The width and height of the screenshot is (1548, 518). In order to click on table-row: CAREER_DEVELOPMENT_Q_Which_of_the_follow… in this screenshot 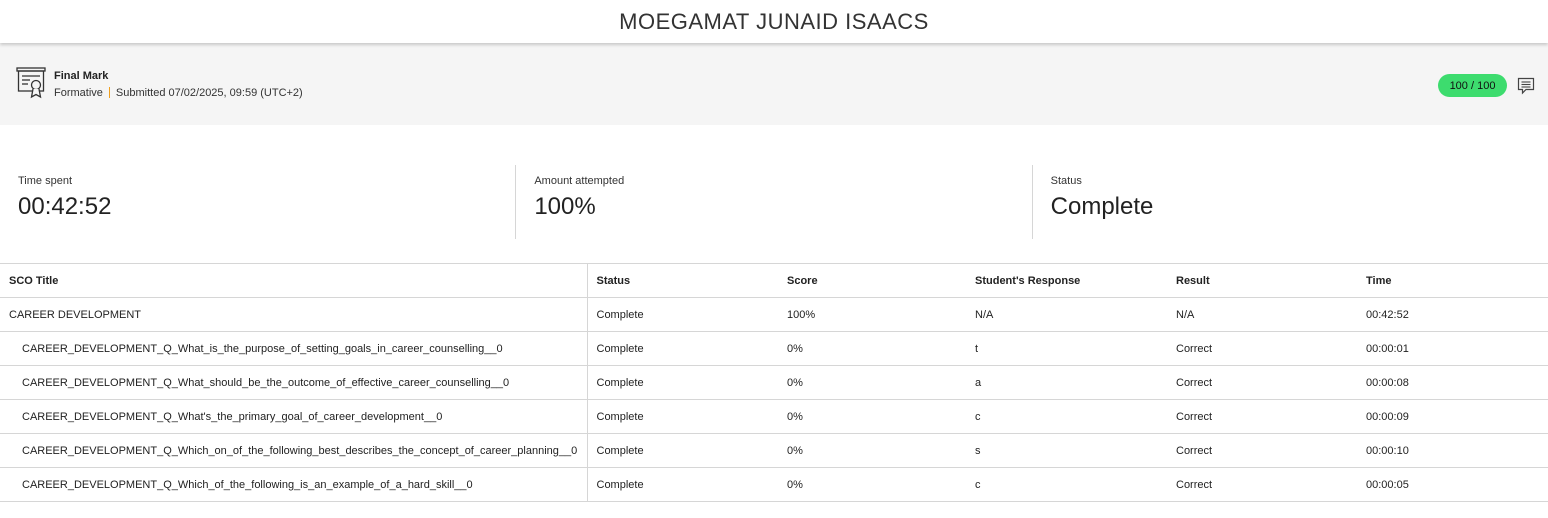, I will do `click(774, 484)`.